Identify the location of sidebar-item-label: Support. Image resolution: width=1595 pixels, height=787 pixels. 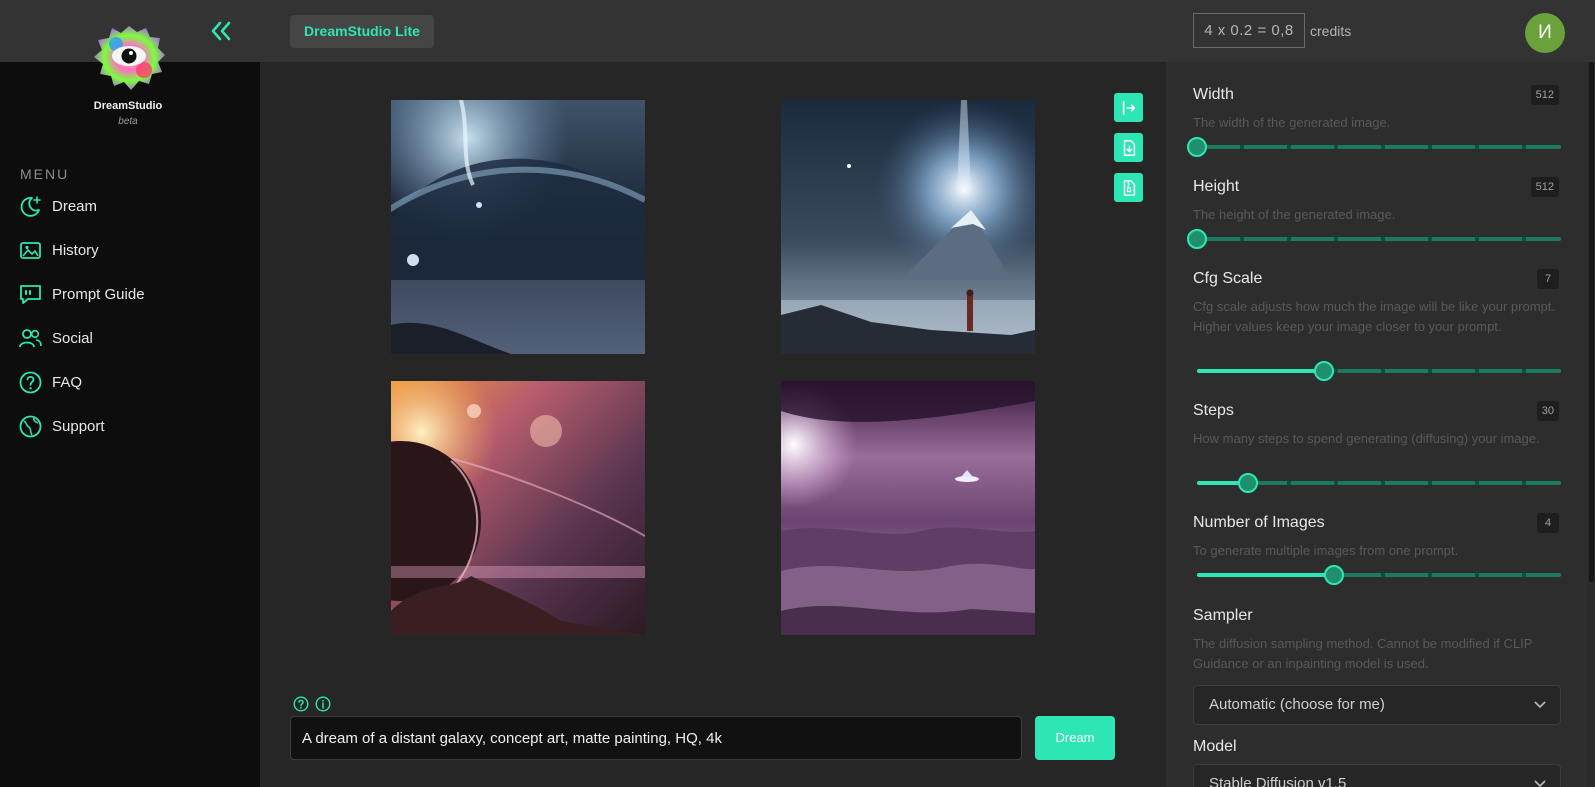
(78, 426).